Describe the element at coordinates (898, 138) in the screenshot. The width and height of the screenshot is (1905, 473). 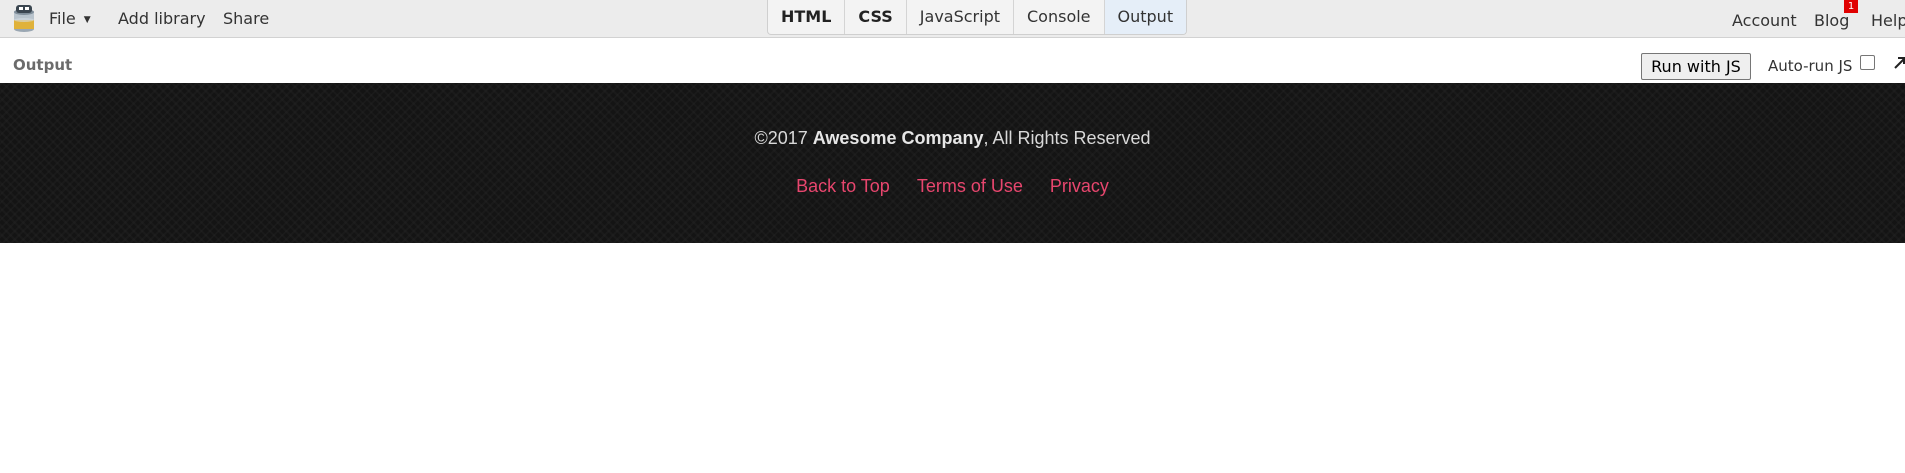
I see `company-name: Awesome Company` at that location.